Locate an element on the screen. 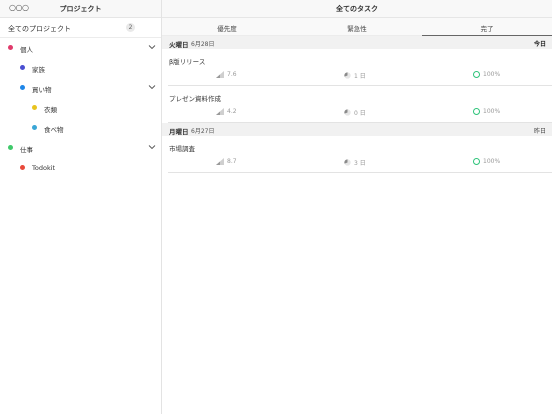 The height and width of the screenshot is (414, 552). project-item: 買い物 is located at coordinates (80, 88).